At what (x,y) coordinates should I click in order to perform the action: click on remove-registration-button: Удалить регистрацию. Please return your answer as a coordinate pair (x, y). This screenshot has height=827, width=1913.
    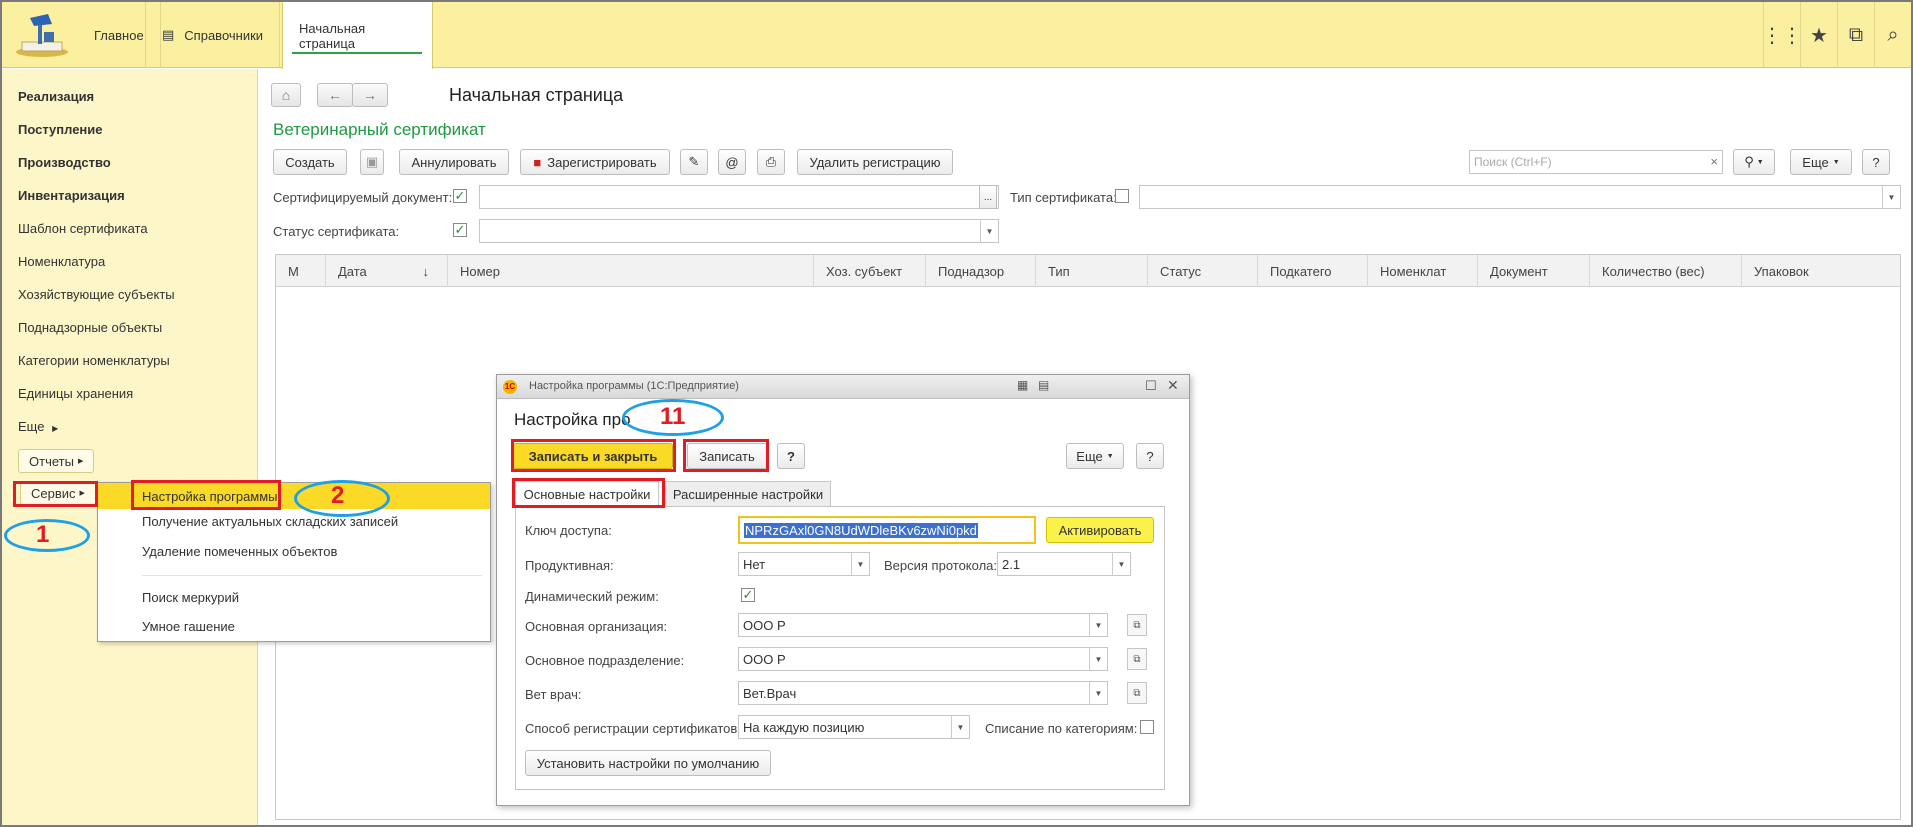
    Looking at the image, I should click on (875, 162).